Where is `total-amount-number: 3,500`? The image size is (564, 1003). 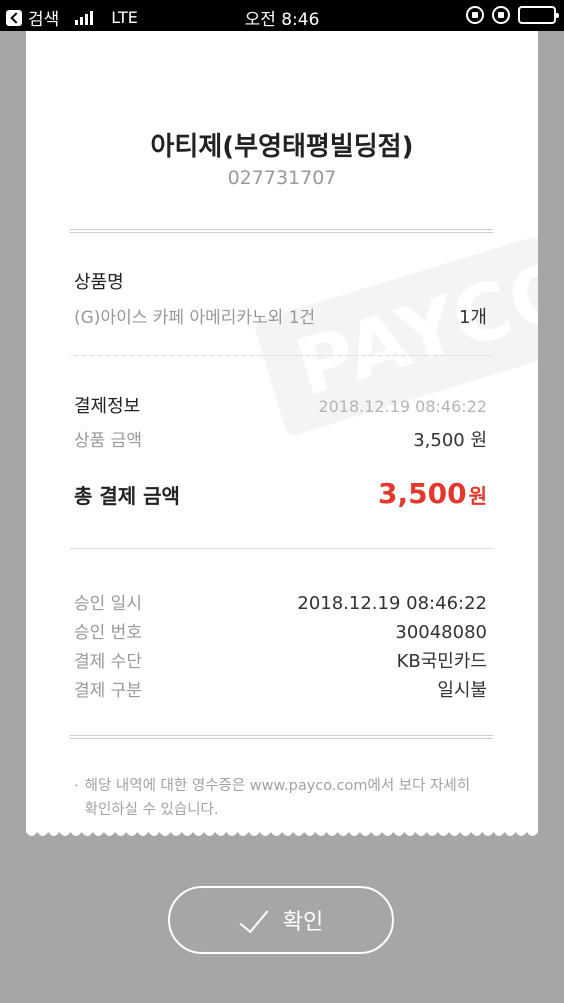 total-amount-number: 3,500 is located at coordinates (422, 493).